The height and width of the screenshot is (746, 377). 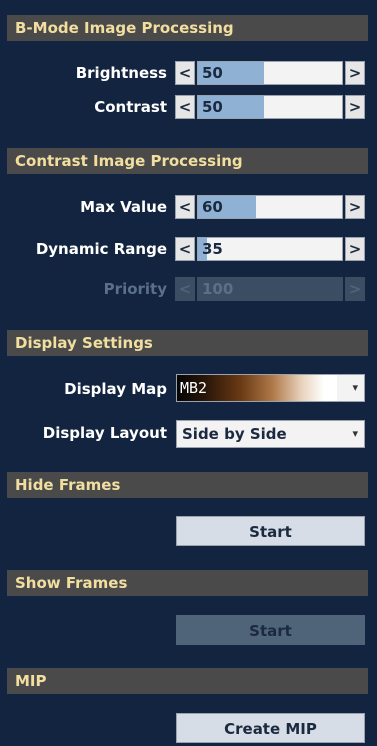 I want to click on brightness-increase-button: >, so click(x=355, y=73).